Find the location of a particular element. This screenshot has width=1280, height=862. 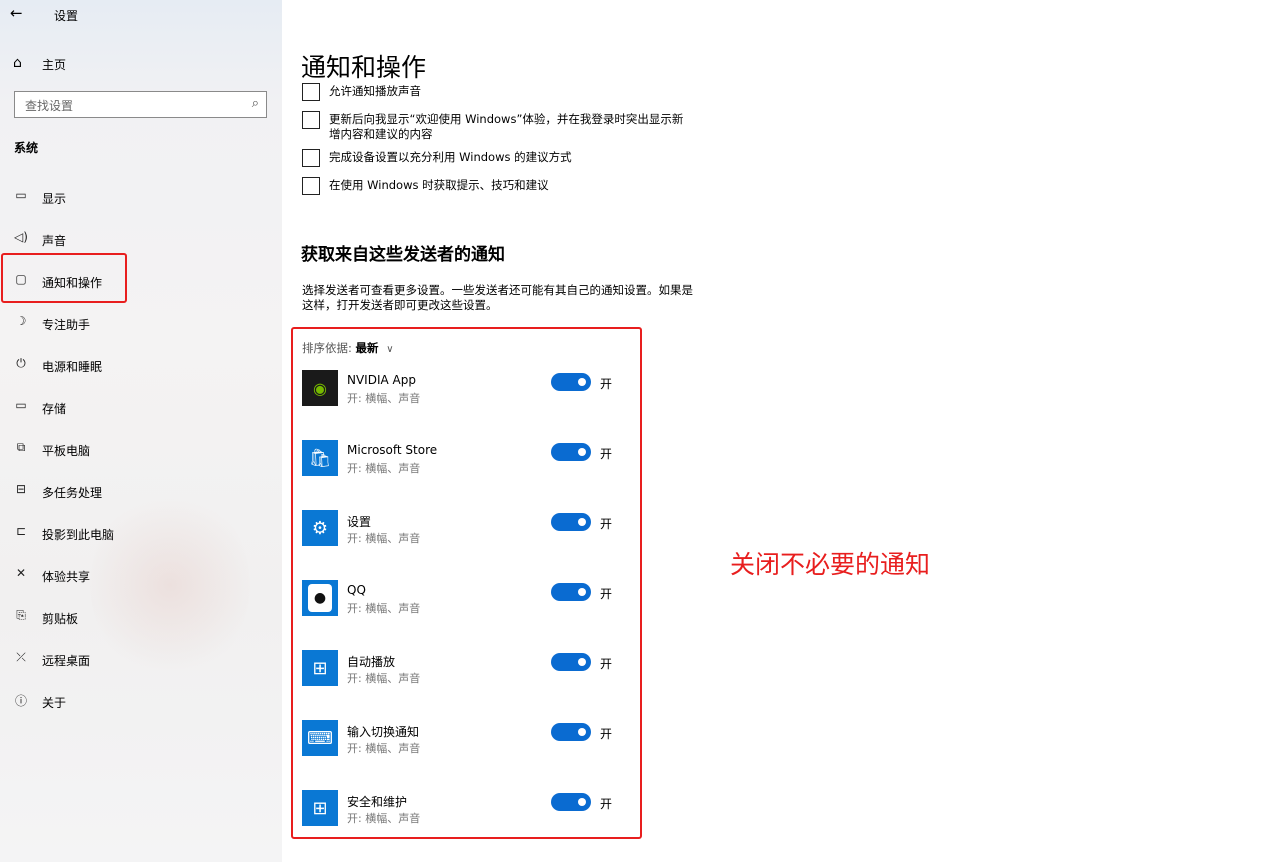

project-icon: ⊏ is located at coordinates (21, 531).